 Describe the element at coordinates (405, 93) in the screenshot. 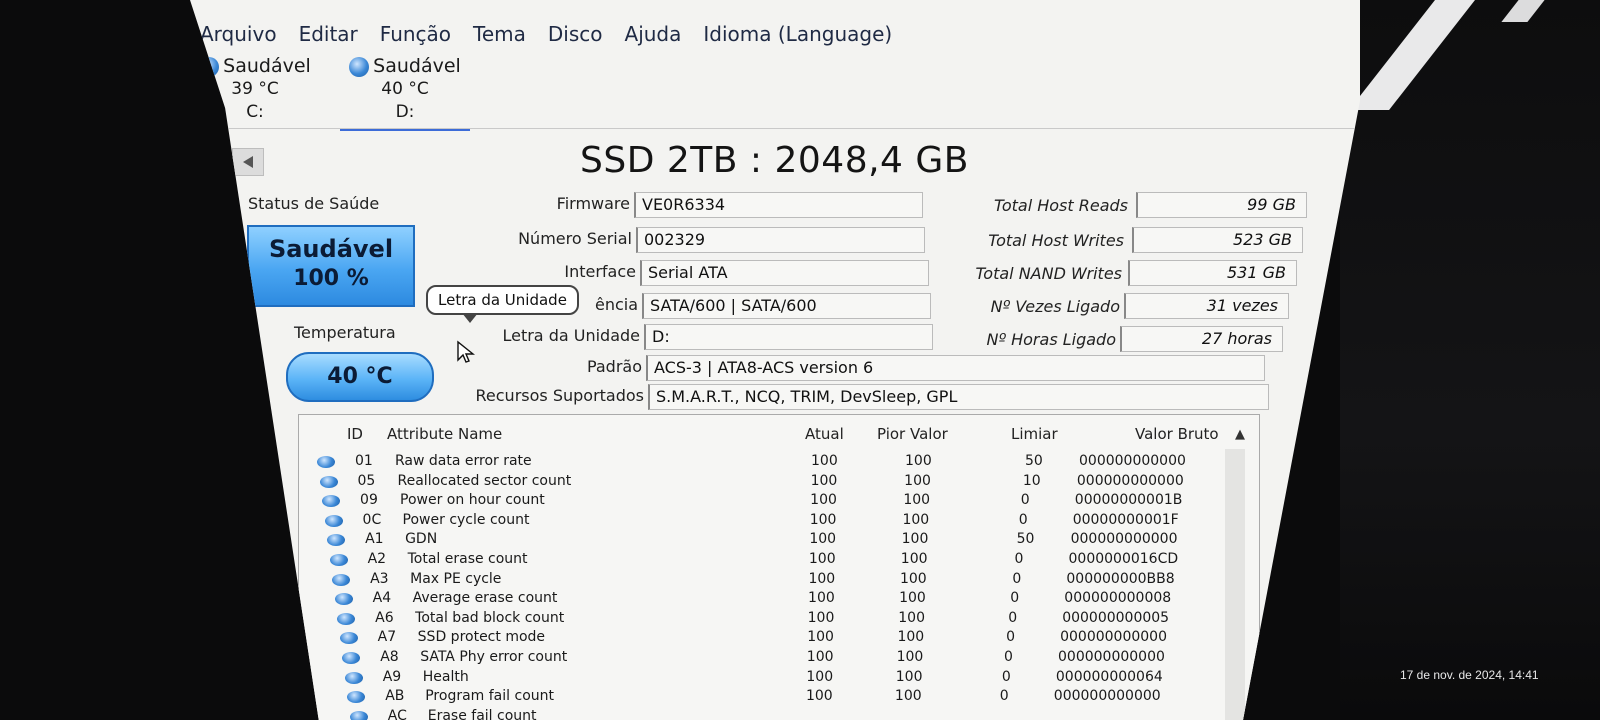

I see `drive-tab-d: Saudável 40 °C D:` at that location.